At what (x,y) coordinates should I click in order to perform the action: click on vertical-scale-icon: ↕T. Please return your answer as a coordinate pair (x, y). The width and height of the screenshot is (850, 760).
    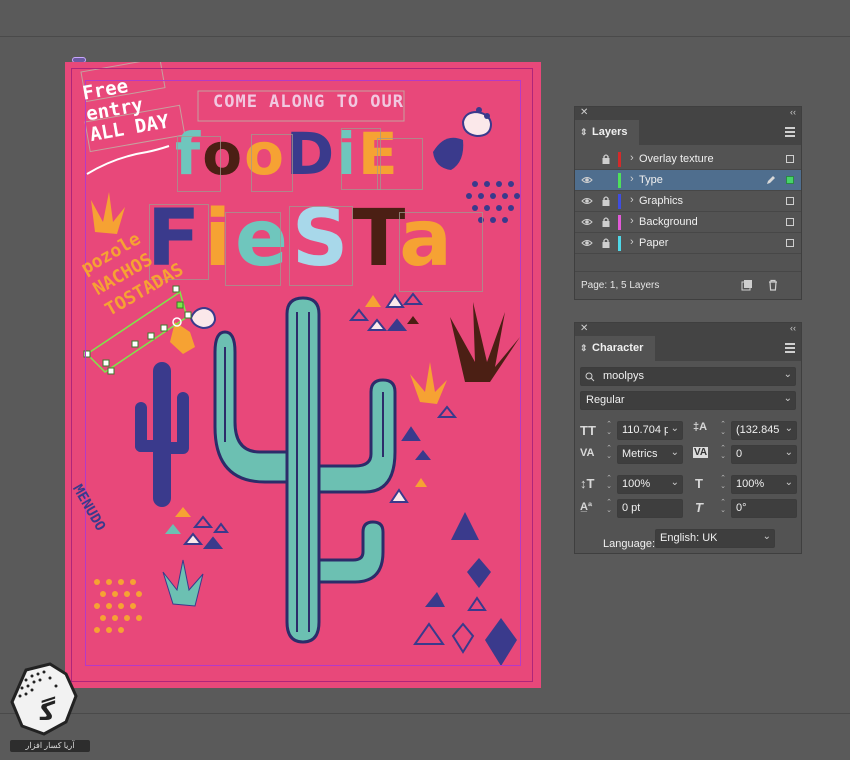
    Looking at the image, I should click on (587, 483).